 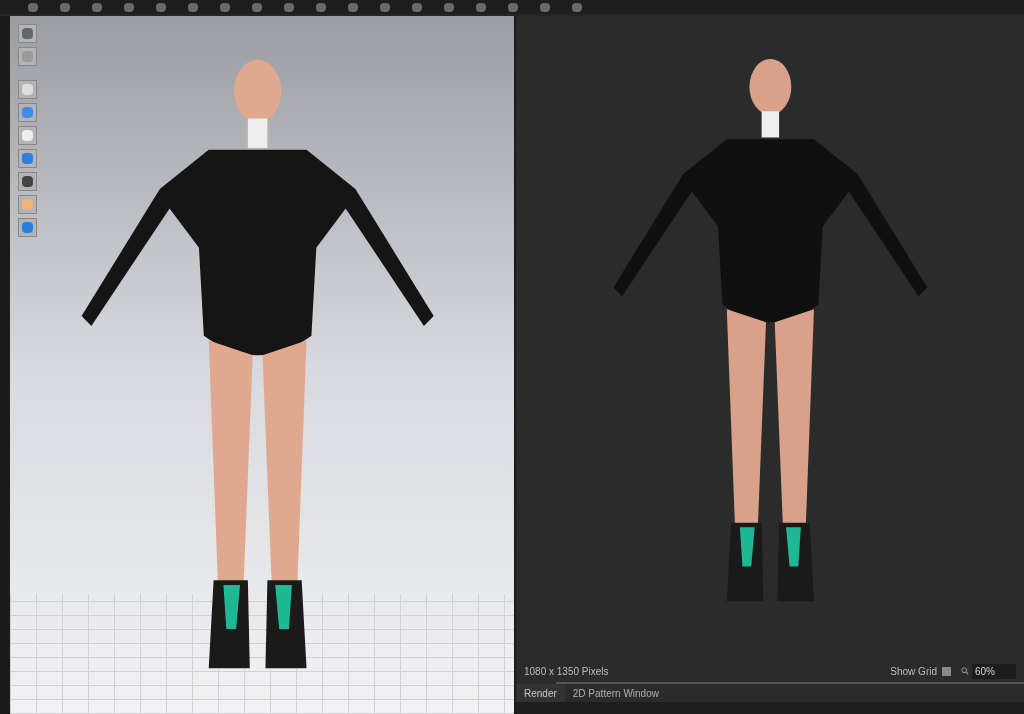 What do you see at coordinates (615, 693) in the screenshot?
I see `tab: 2D Pattern Window` at bounding box center [615, 693].